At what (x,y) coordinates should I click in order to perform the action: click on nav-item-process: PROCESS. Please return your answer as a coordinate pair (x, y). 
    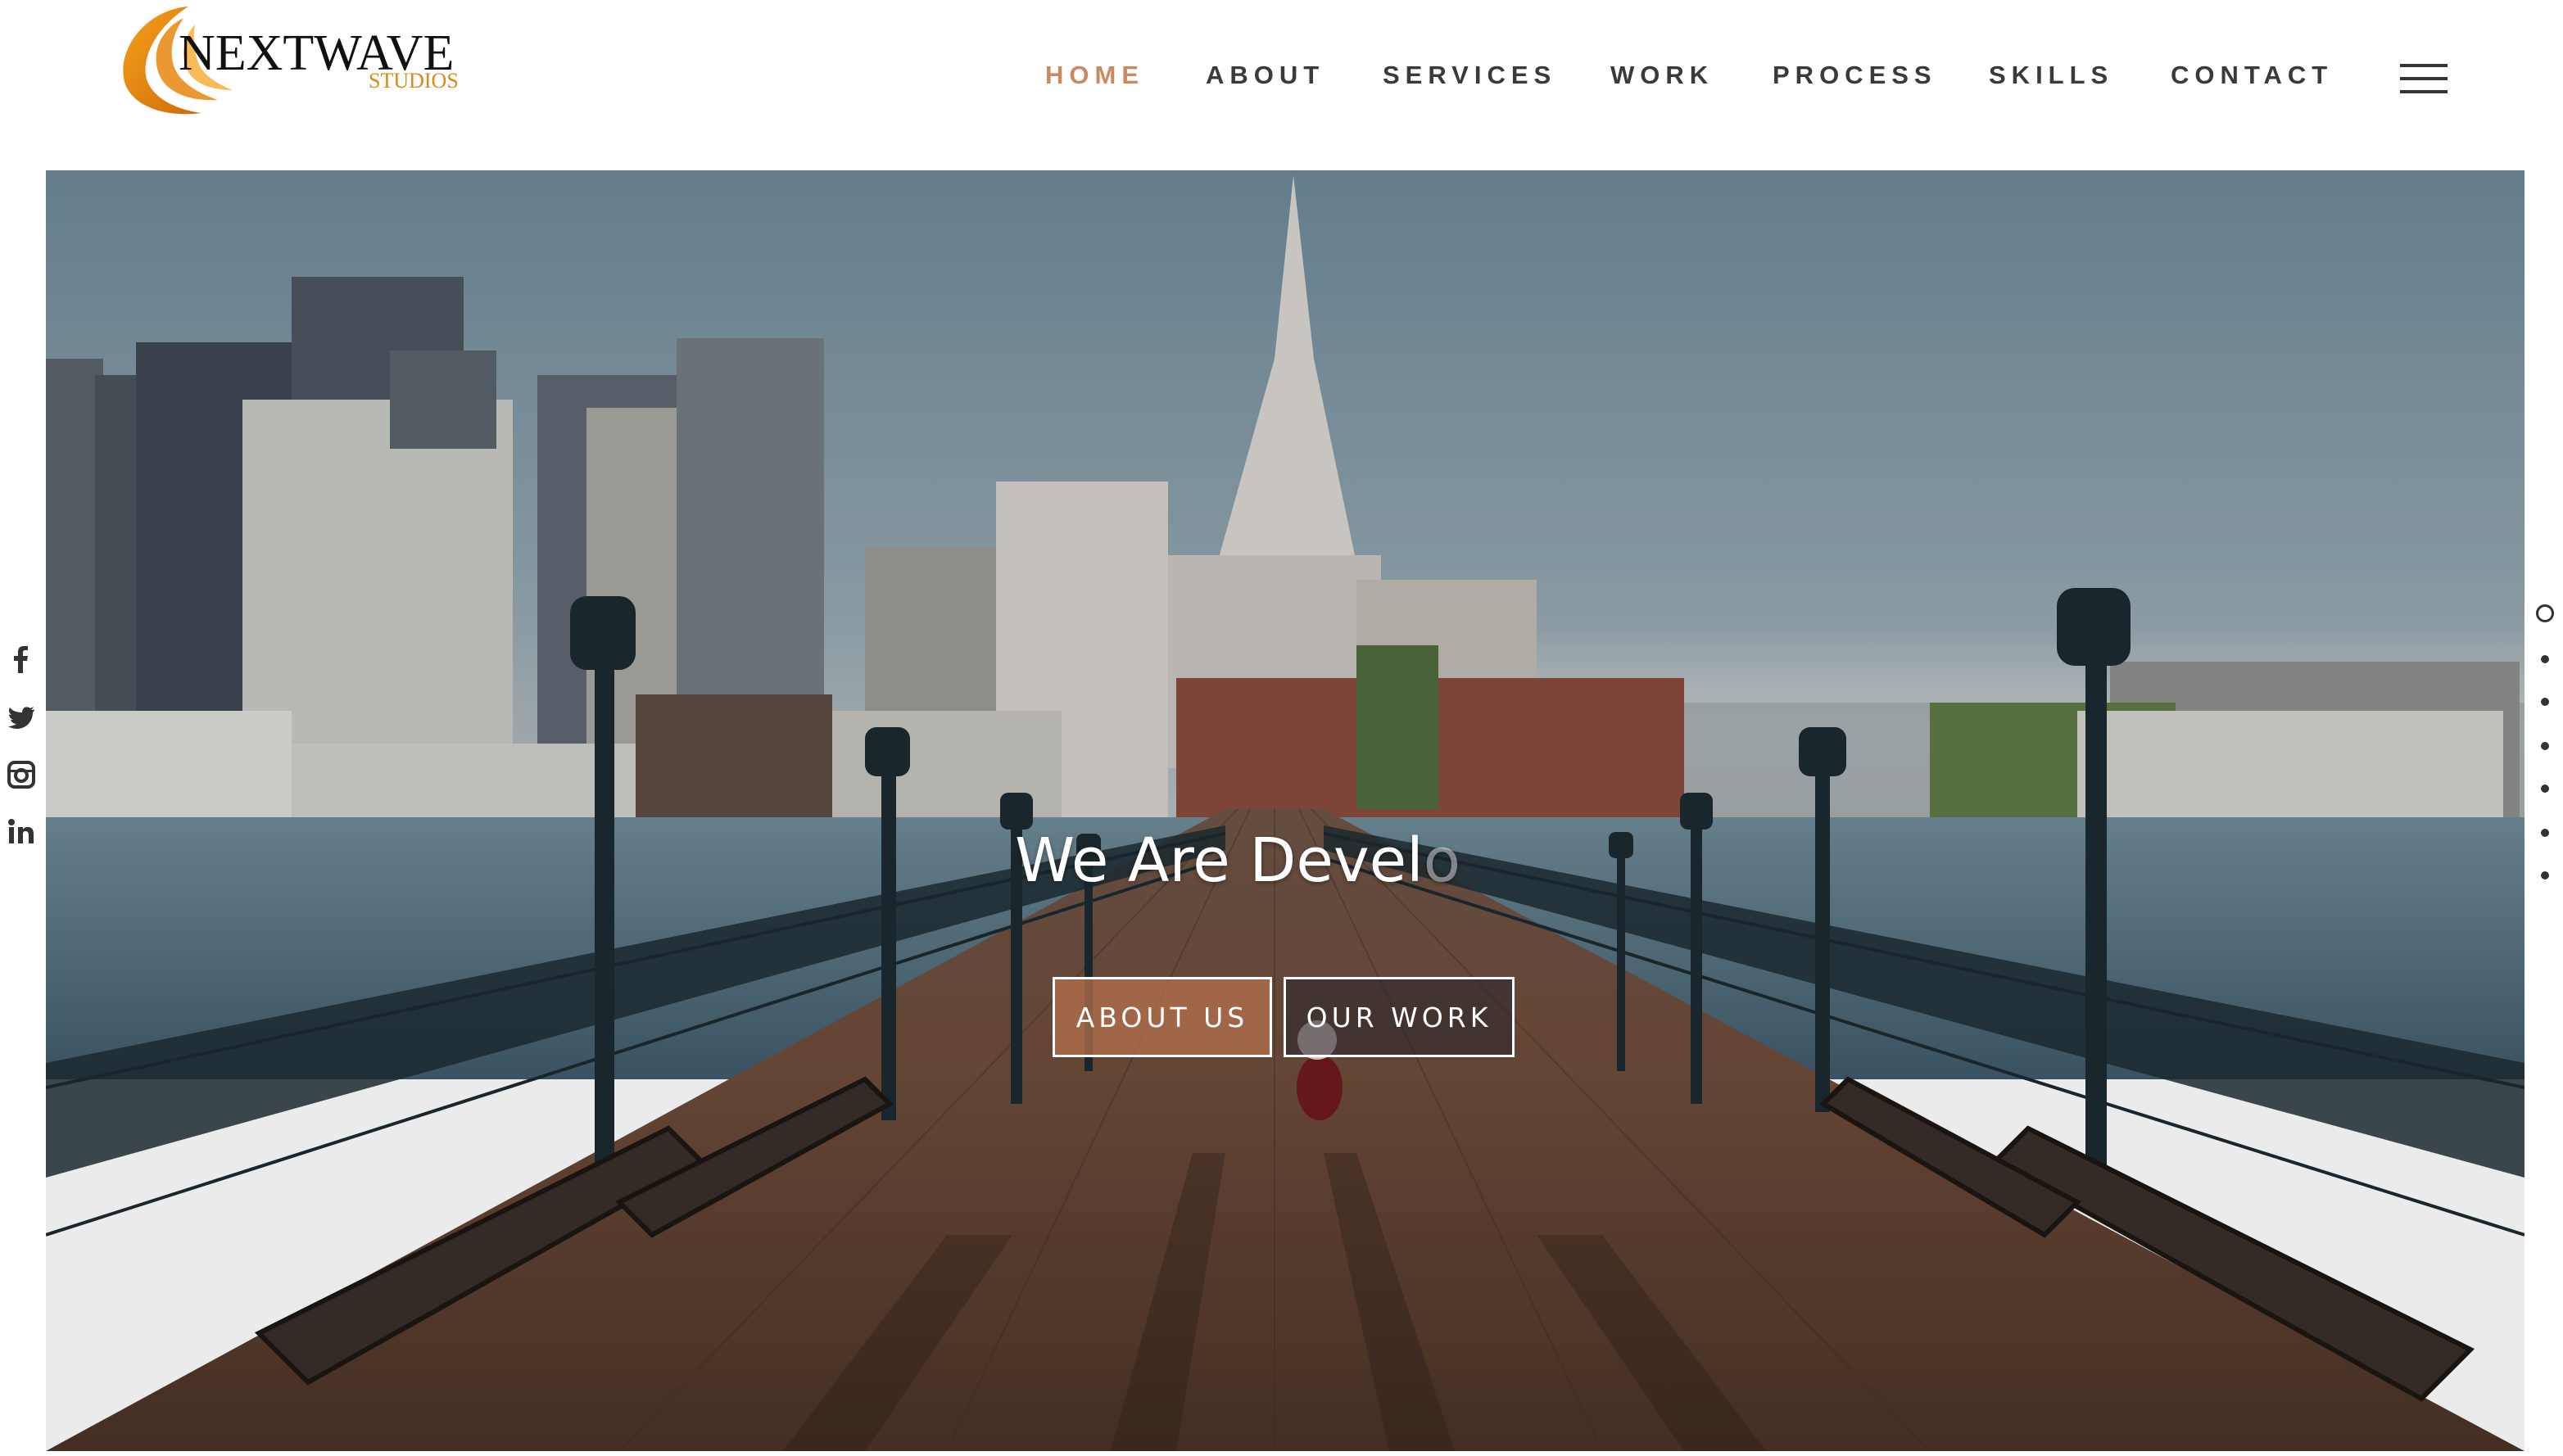
    Looking at the image, I should click on (1855, 75).